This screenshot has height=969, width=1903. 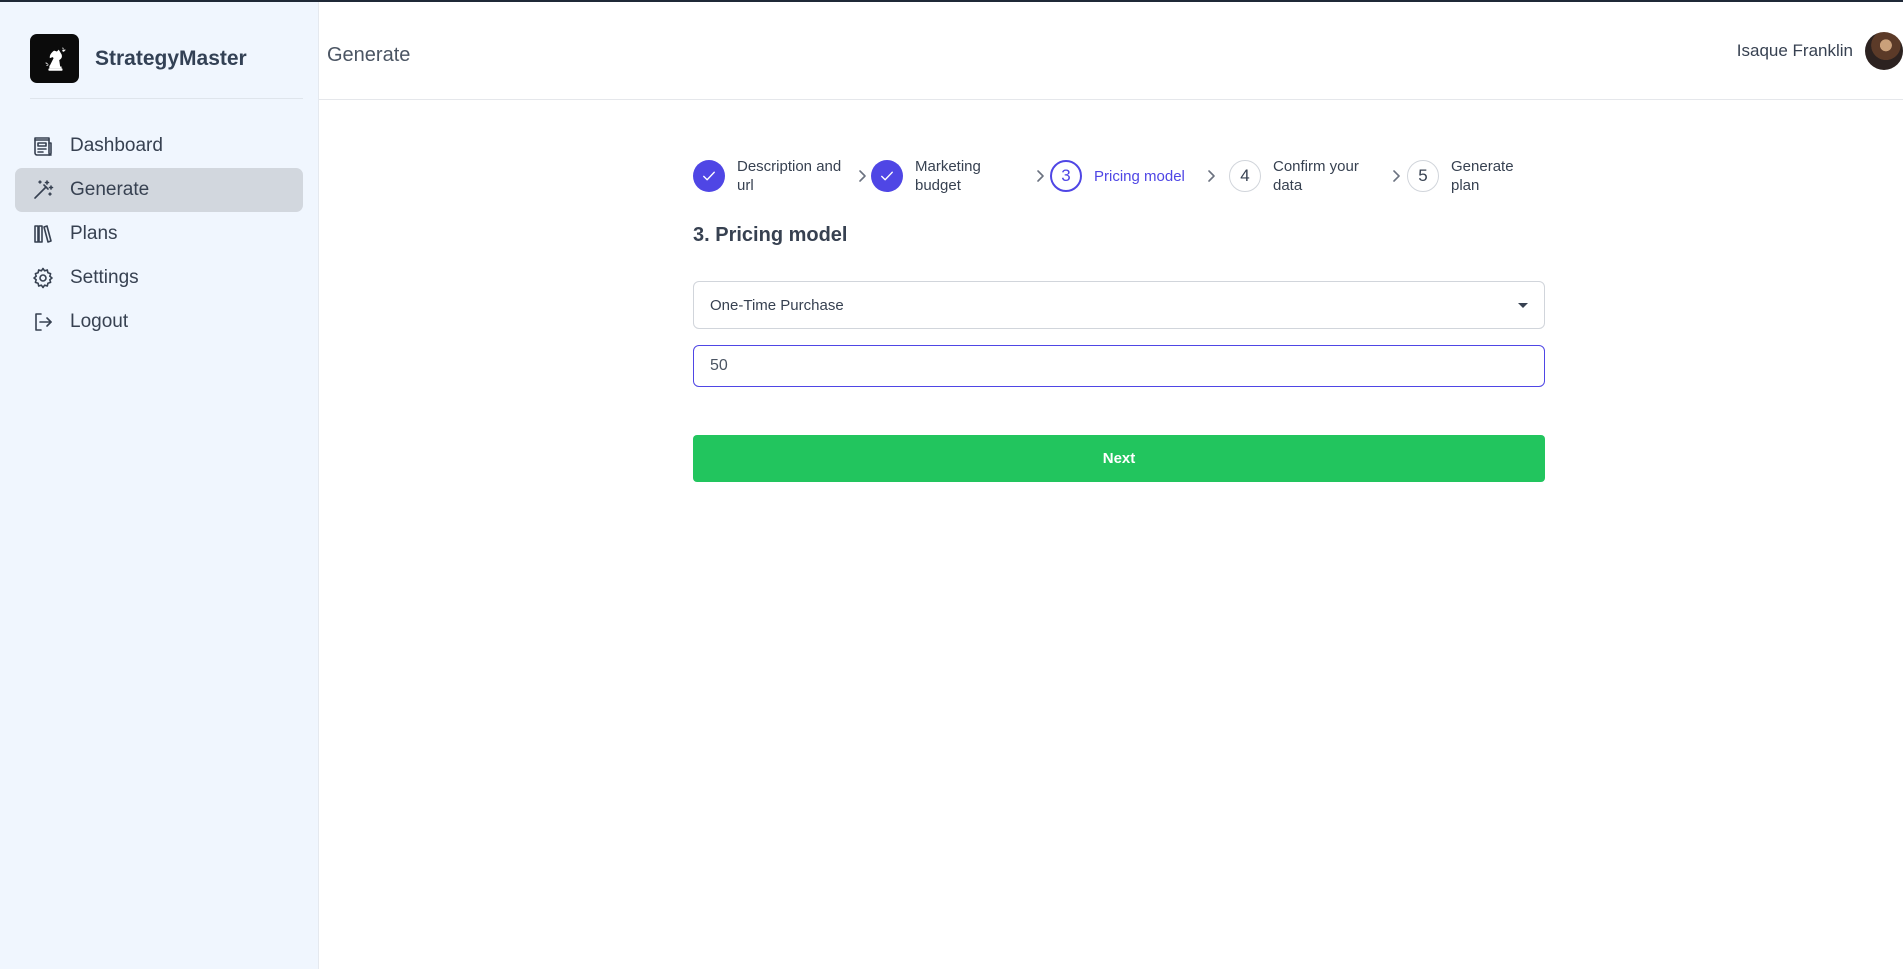 I want to click on avatar, so click(x=1884, y=51).